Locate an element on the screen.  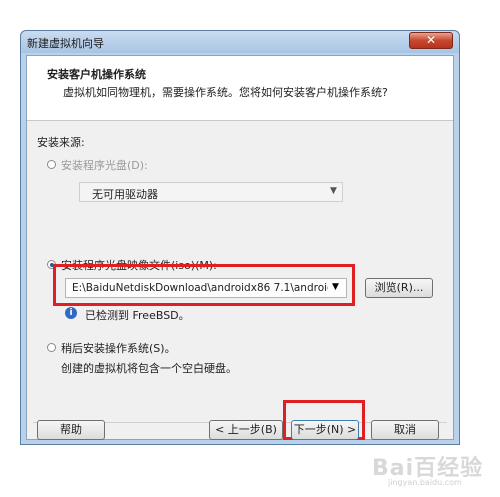
detected-os-text: 已检测到 FreeBSD。 is located at coordinates (137, 315).